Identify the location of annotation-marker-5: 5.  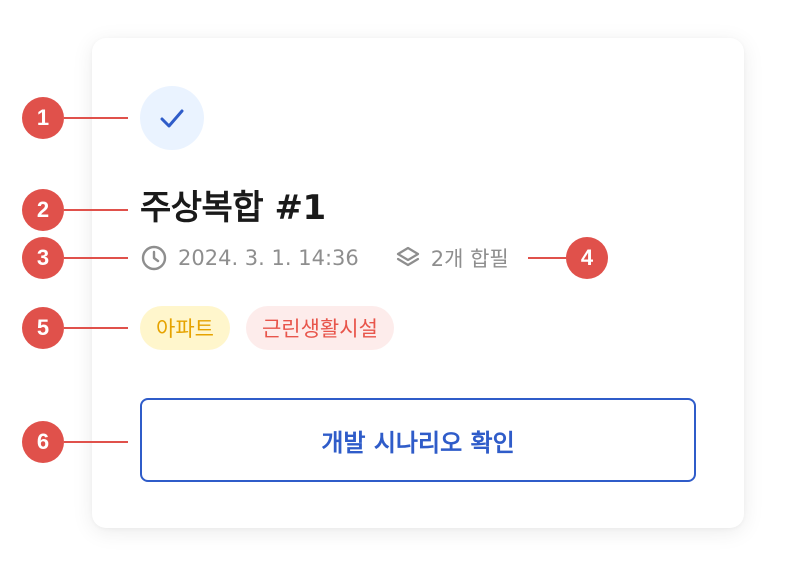
(43, 328).